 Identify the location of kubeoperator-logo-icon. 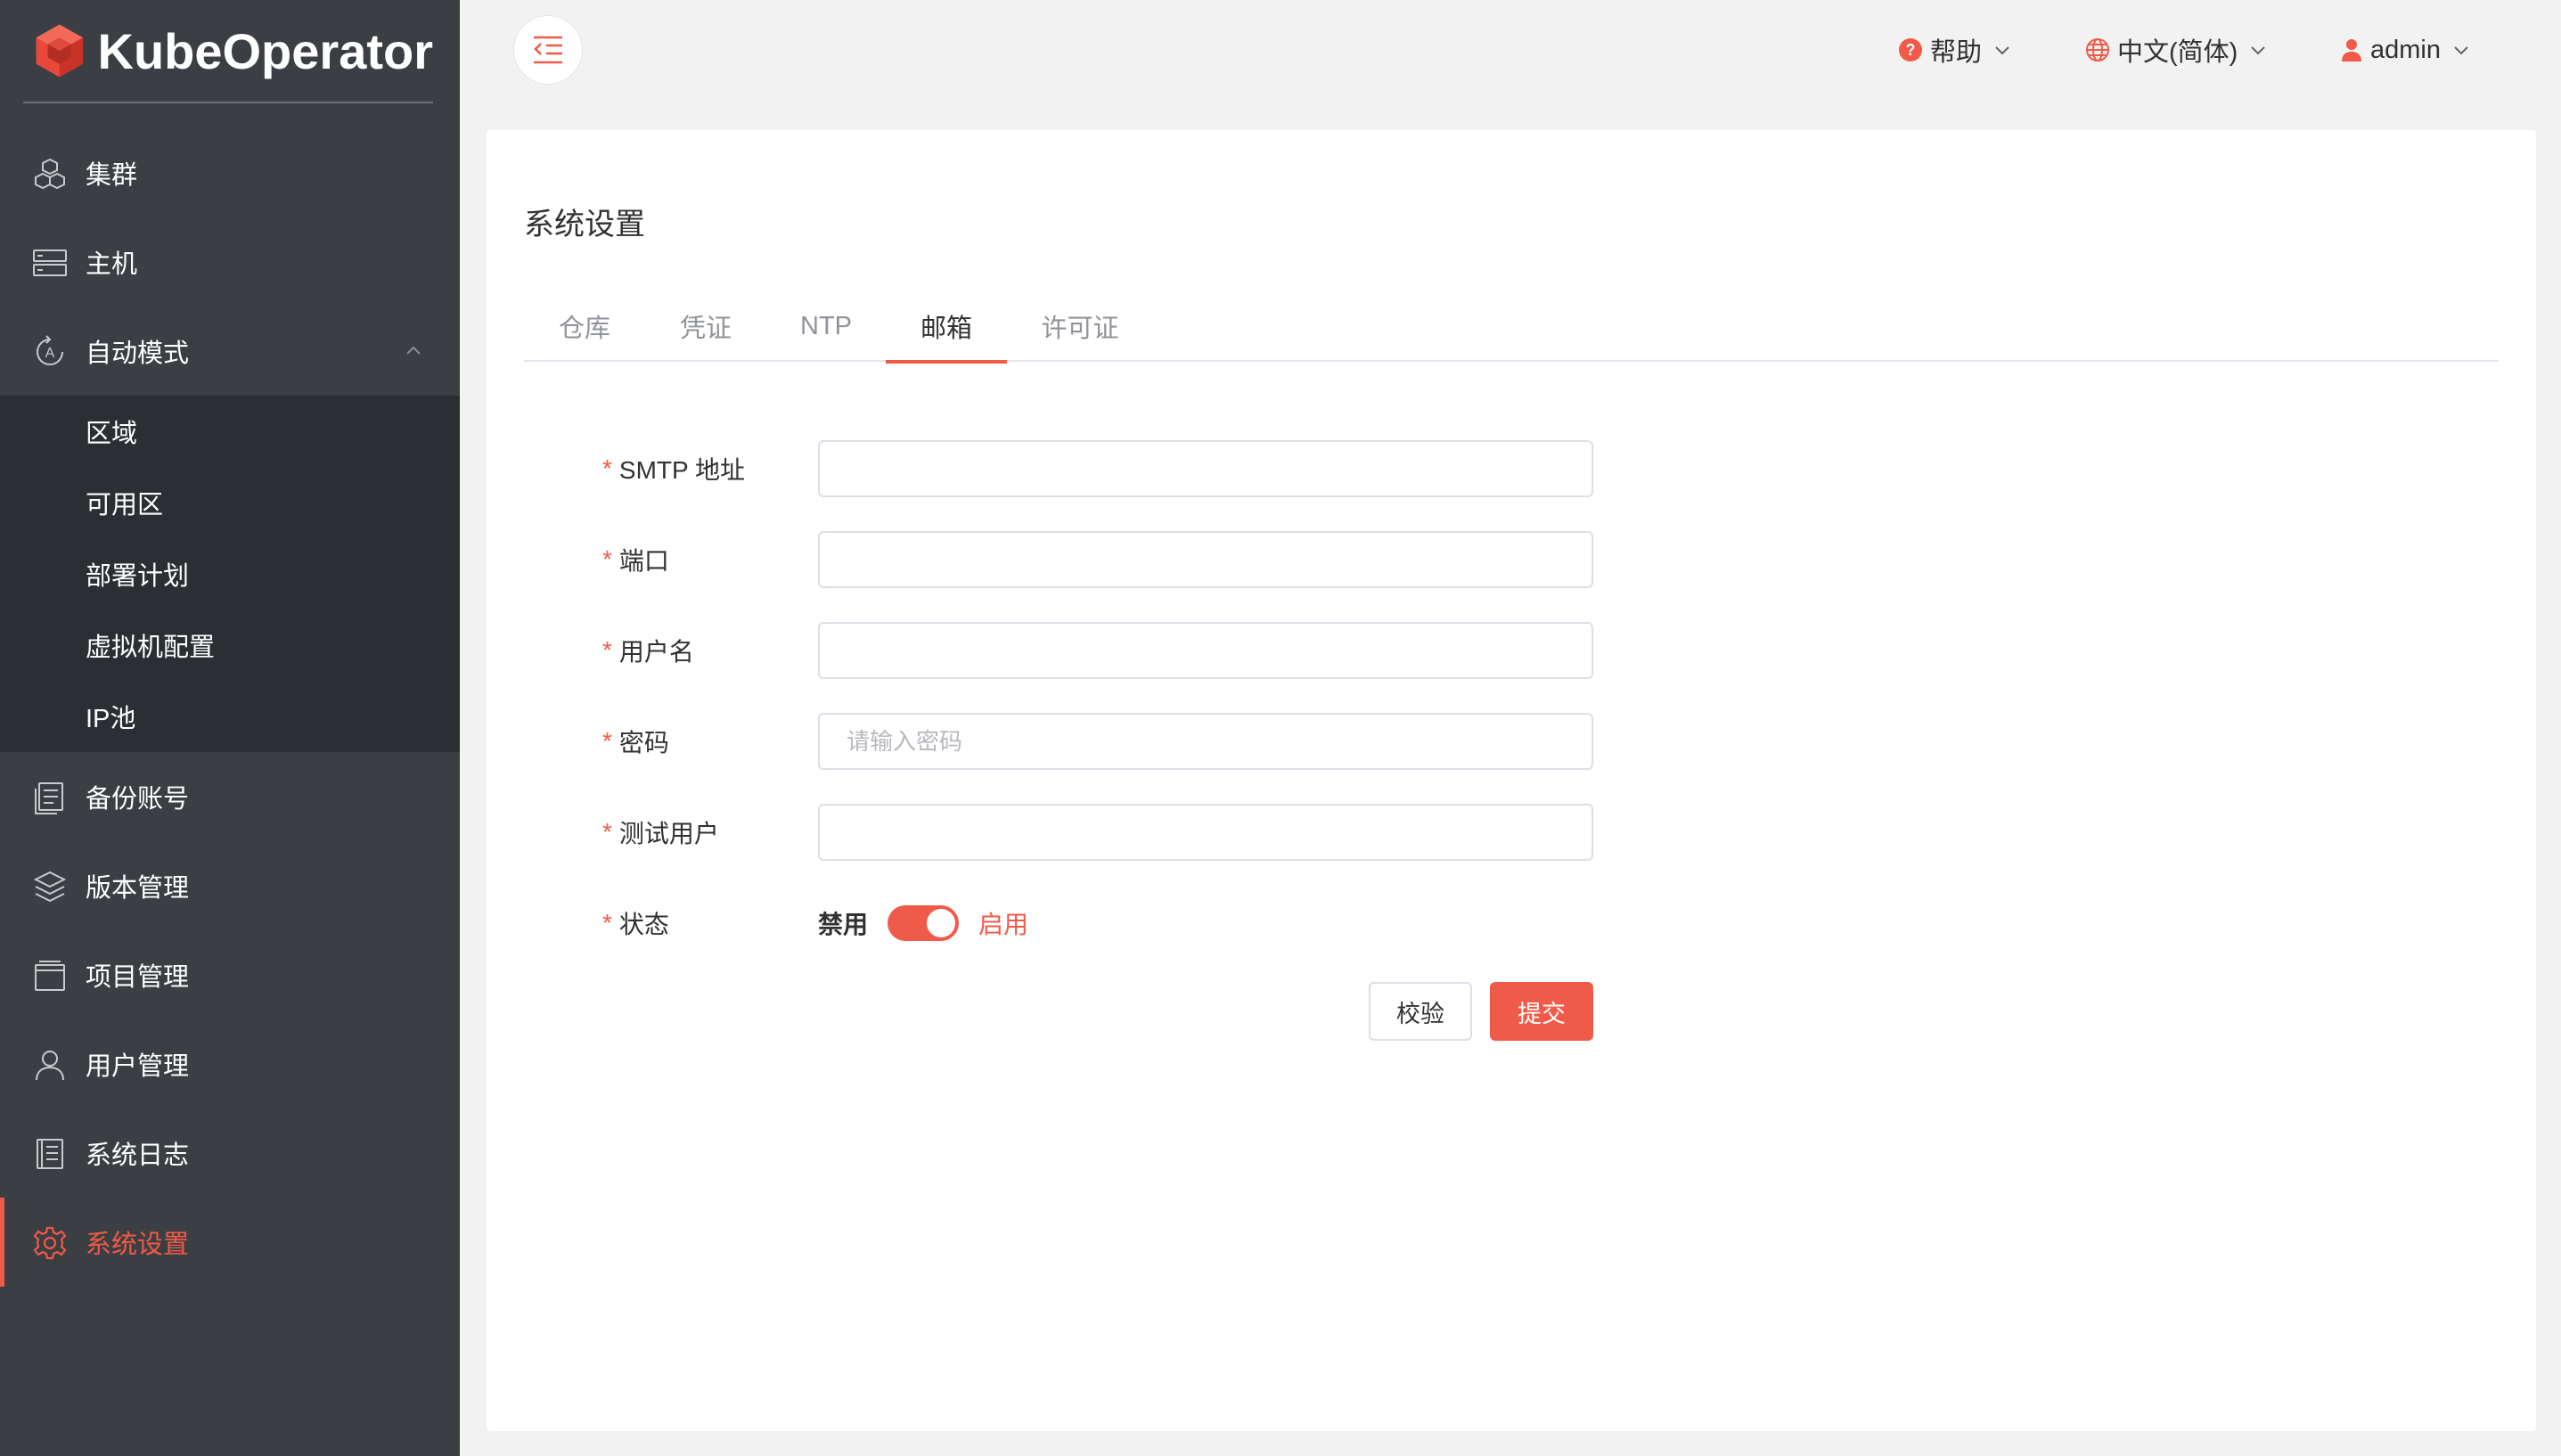
(59, 51).